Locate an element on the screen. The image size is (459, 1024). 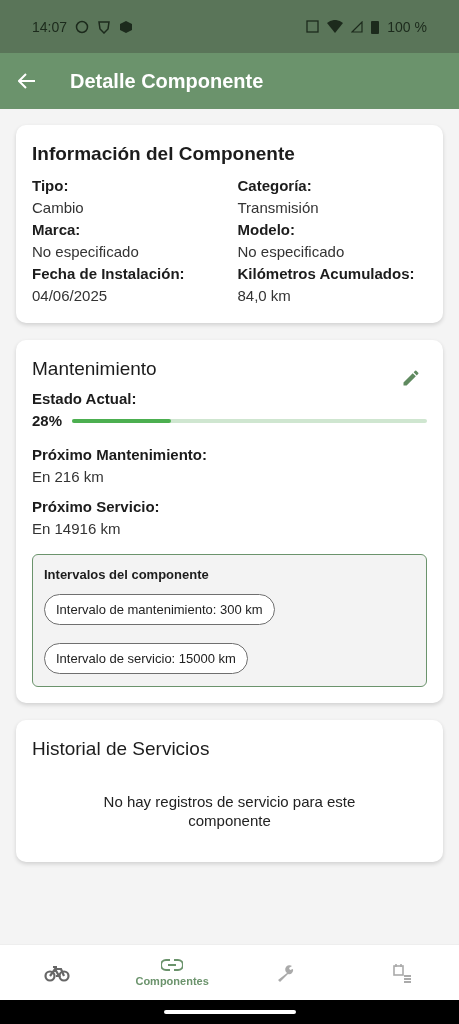
bicycle-icon is located at coordinates (57, 972).